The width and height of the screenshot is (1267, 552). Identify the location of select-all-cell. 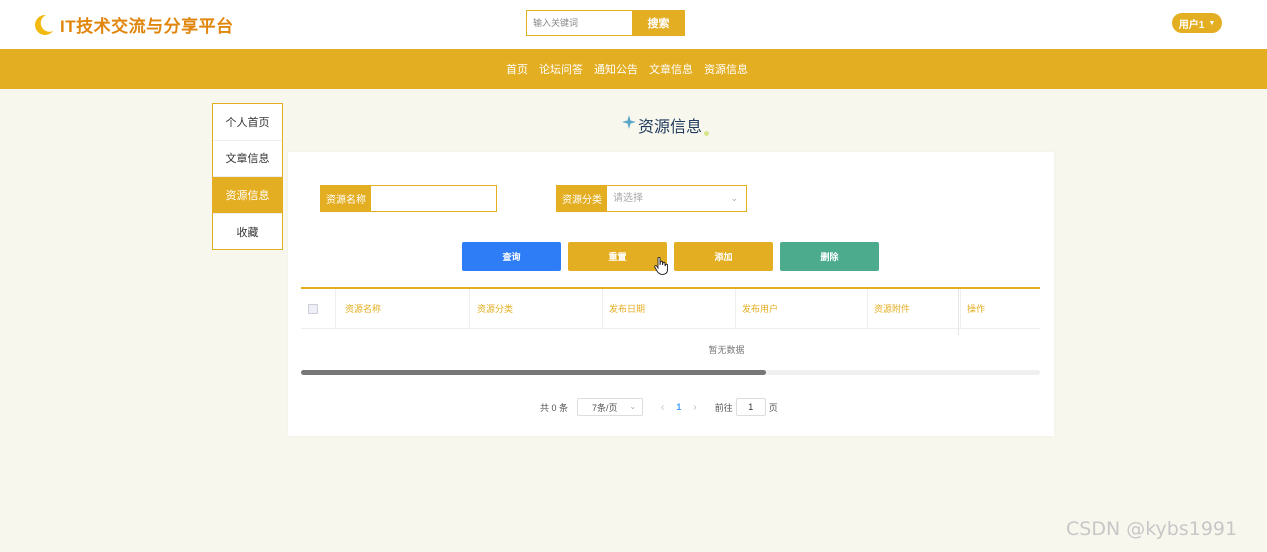
(318, 308).